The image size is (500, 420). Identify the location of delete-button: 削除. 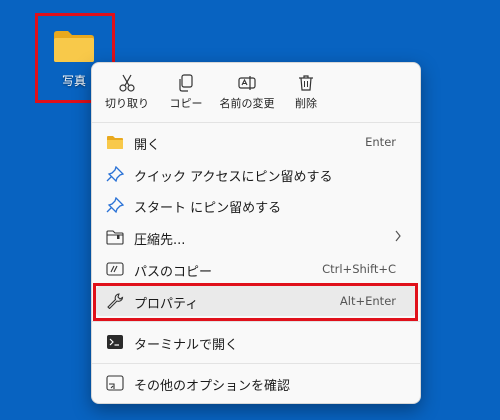
(306, 94).